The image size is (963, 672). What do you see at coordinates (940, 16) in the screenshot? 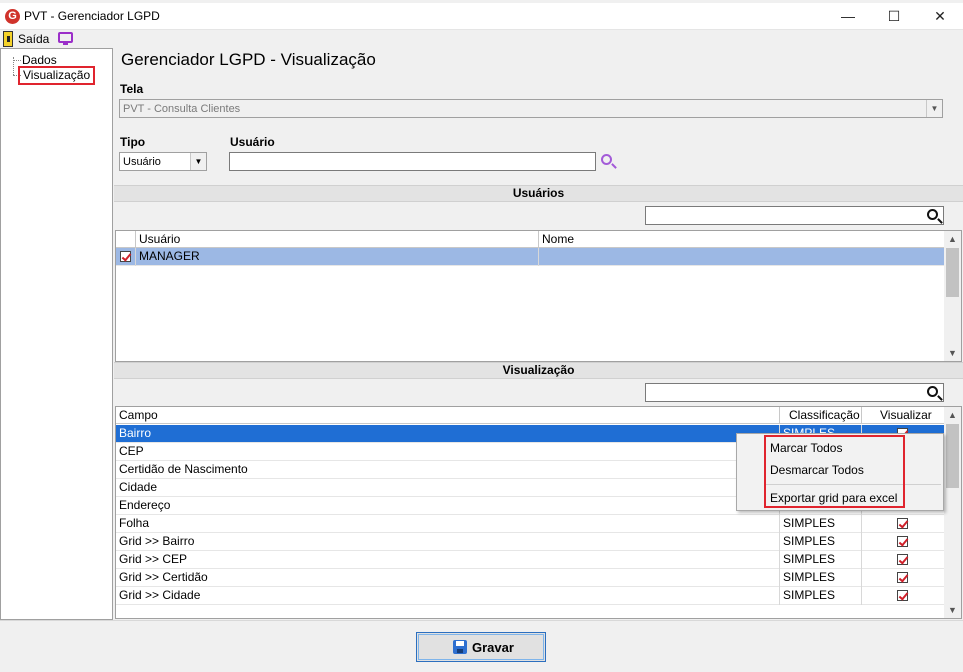
I see `close-button: ✕` at bounding box center [940, 16].